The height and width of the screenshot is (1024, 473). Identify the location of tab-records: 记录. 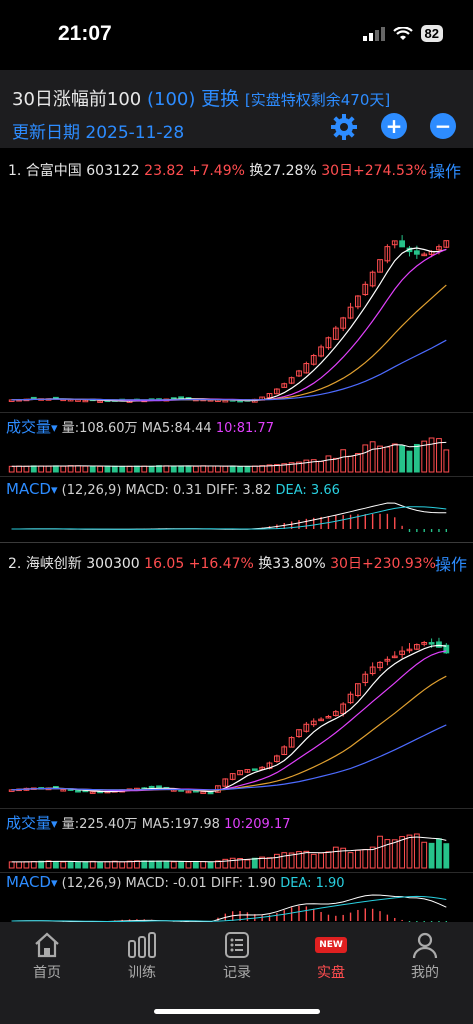
(237, 956).